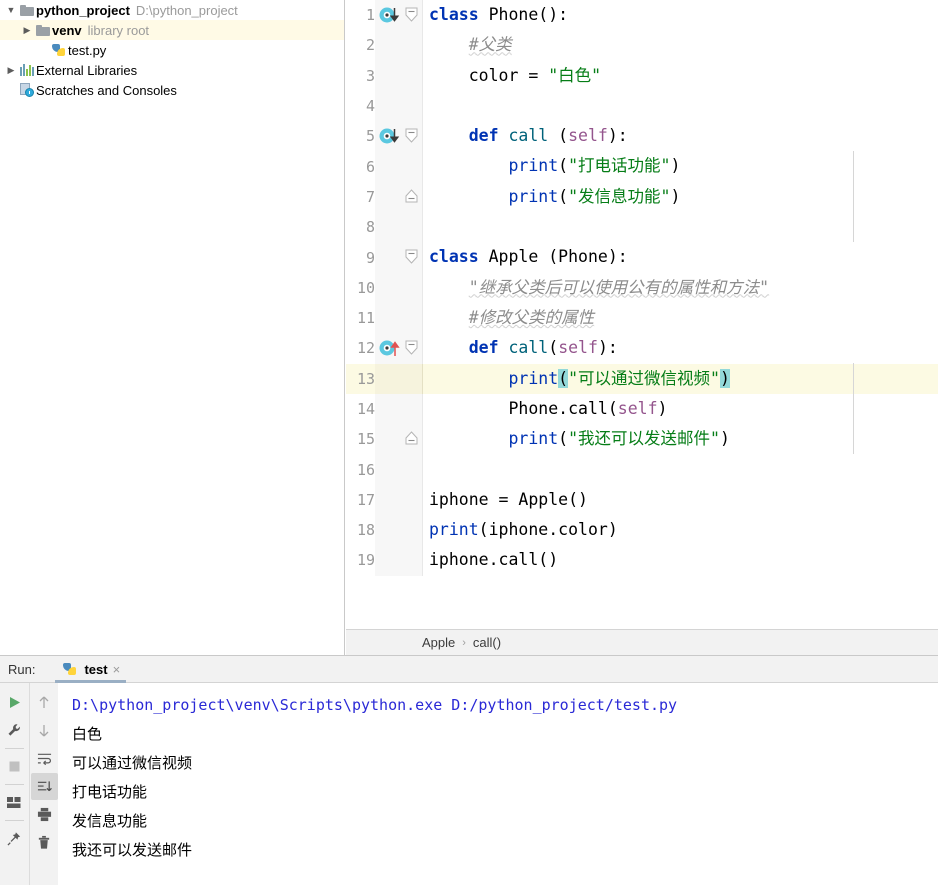 Image resolution: width=938 pixels, height=885 pixels. I want to click on code-text: iphone.call(), so click(680, 560).